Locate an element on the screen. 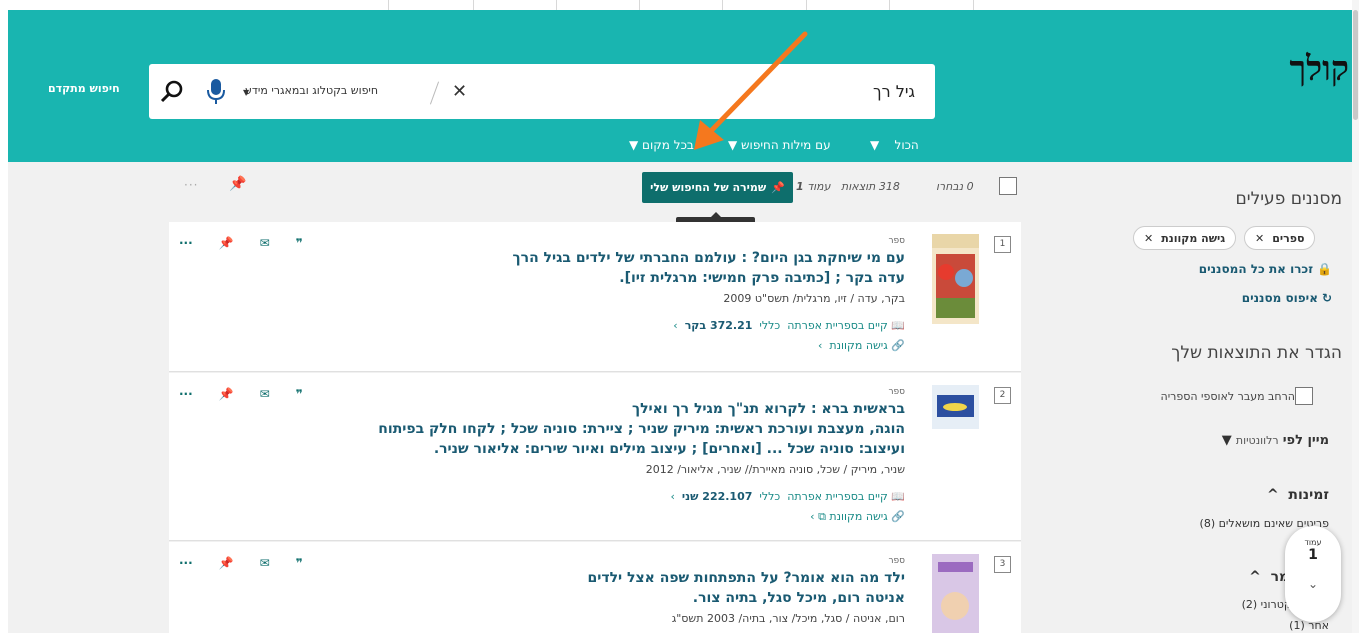 The height and width of the screenshot is (633, 1359). call-number: 222.107 שני is located at coordinates (717, 496).